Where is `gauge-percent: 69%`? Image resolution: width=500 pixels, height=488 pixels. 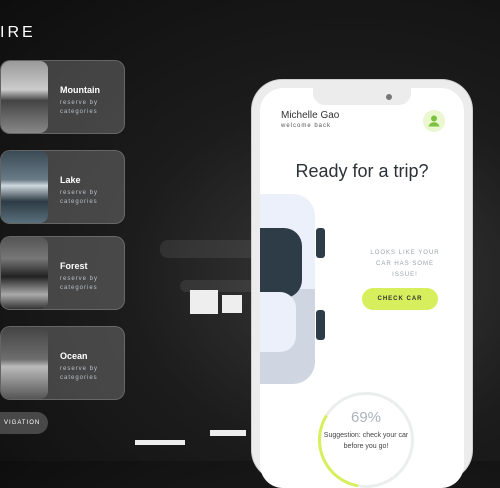 gauge-percent: 69% is located at coordinates (366, 417).